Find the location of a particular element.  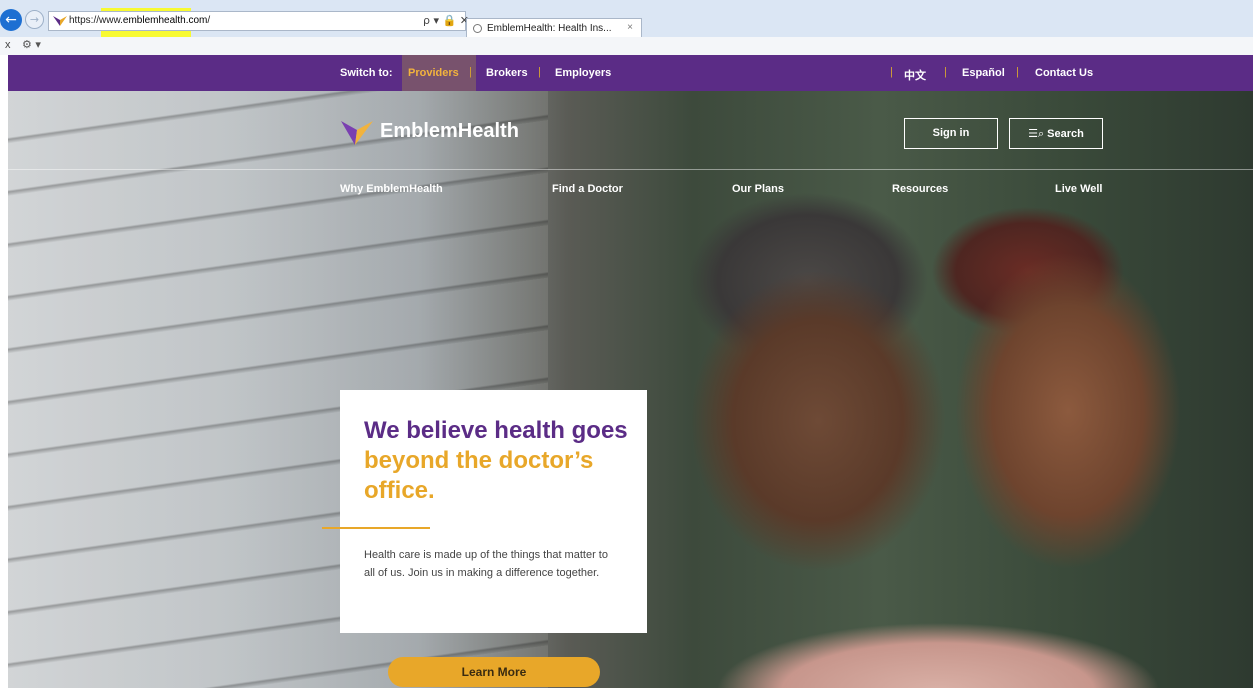

gear-icon: ⚙ ▾ is located at coordinates (31, 44).